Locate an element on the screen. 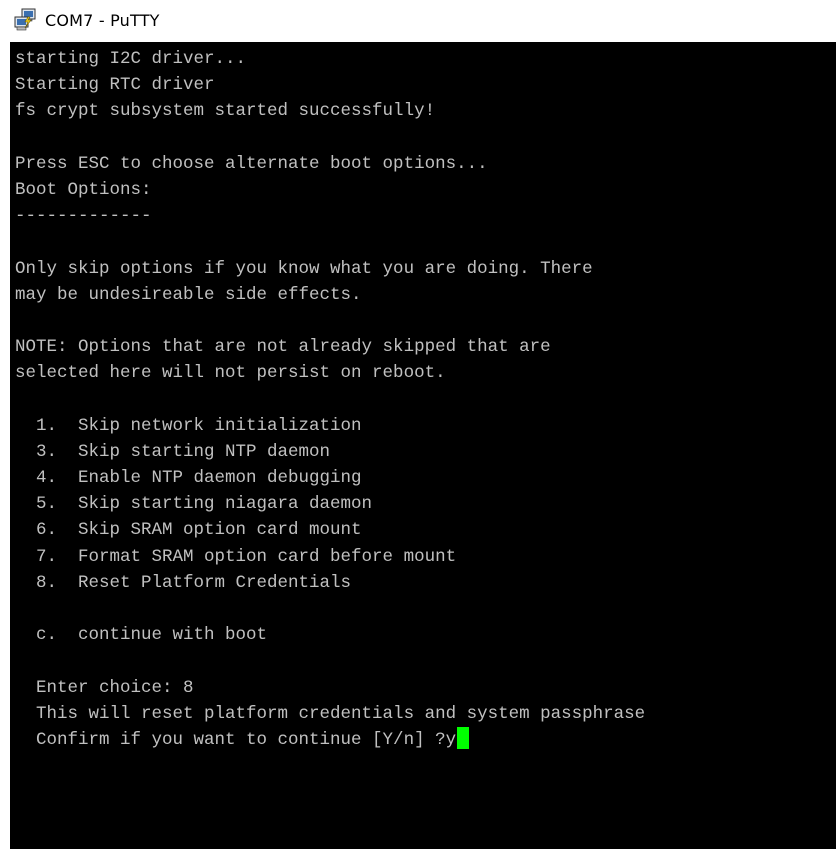 This screenshot has height=849, width=836. window-title: COM7 - PuTTY is located at coordinates (102, 20).